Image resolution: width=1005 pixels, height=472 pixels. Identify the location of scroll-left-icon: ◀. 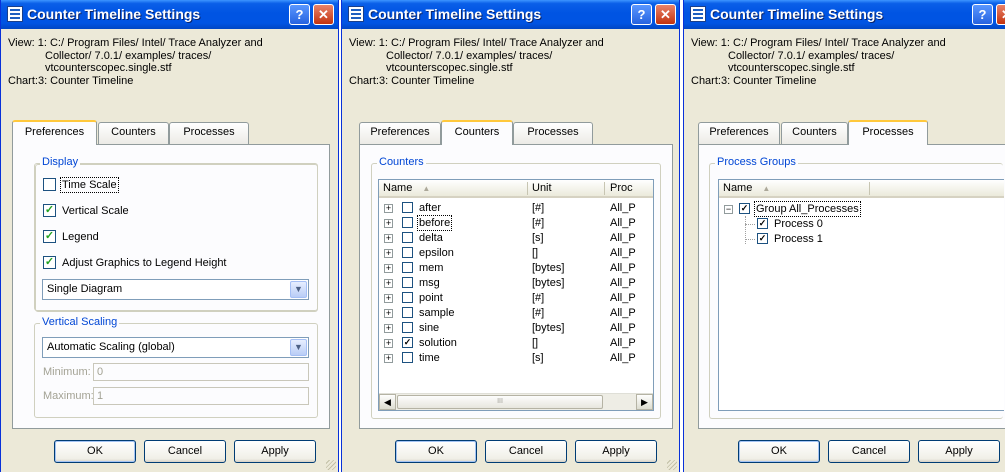
(387, 402).